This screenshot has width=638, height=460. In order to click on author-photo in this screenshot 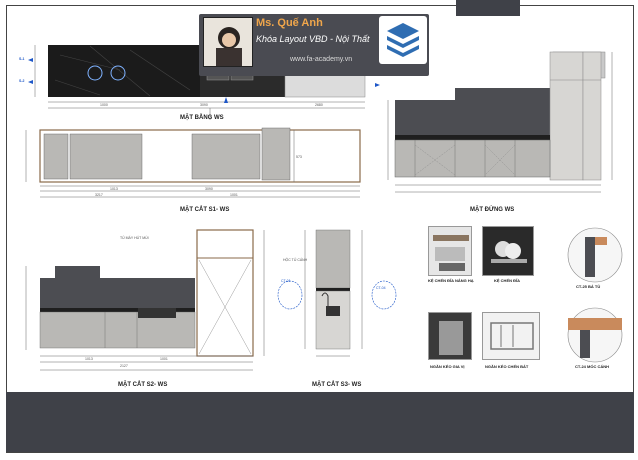, I will do `click(228, 42)`.